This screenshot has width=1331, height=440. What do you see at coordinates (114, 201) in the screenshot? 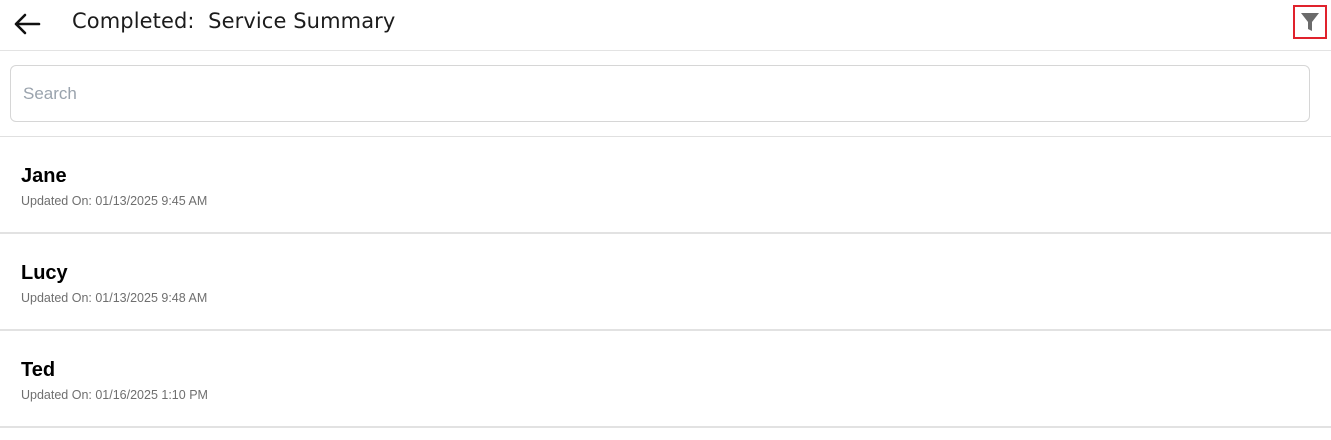
I see `record-updated-on: Updated On: 01/13/2025 9:45 AM` at bounding box center [114, 201].